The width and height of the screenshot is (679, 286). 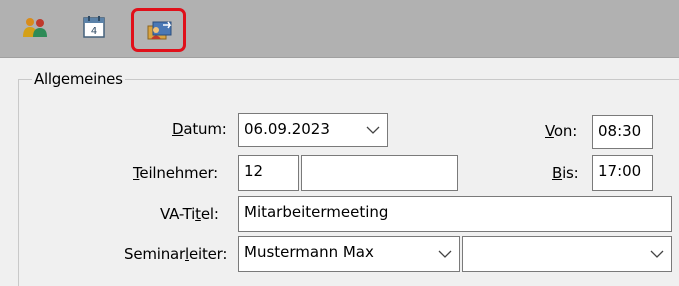 I want to click on people-icon, so click(x=35, y=27).